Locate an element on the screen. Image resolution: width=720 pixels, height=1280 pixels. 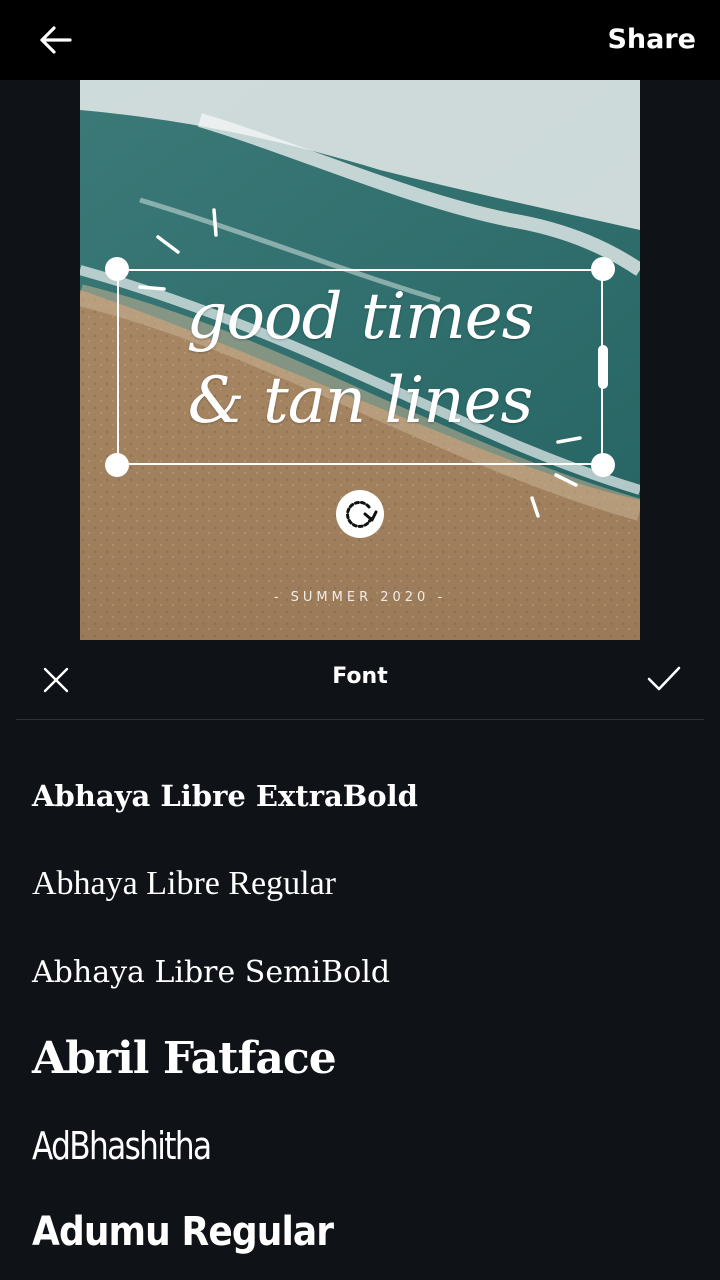
font-option-abril-fatface: Abril Fatface is located at coordinates (362, 1058).